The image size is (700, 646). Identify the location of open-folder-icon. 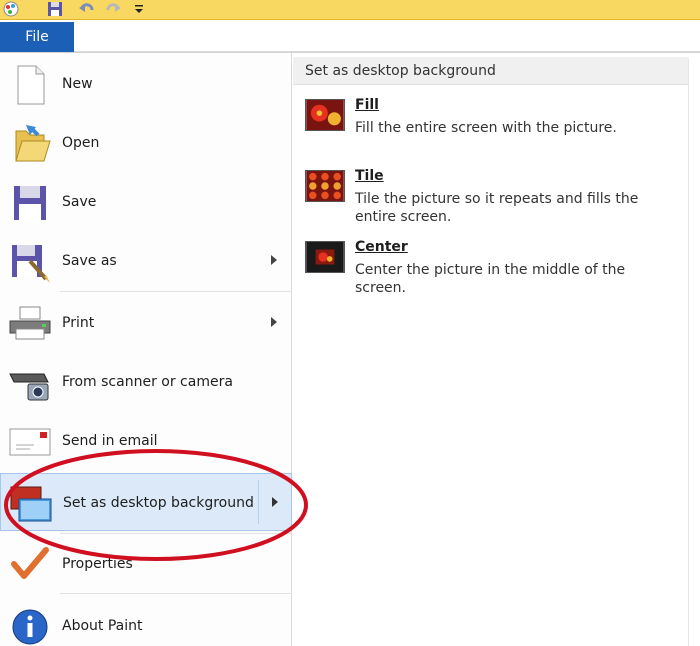
(33, 143).